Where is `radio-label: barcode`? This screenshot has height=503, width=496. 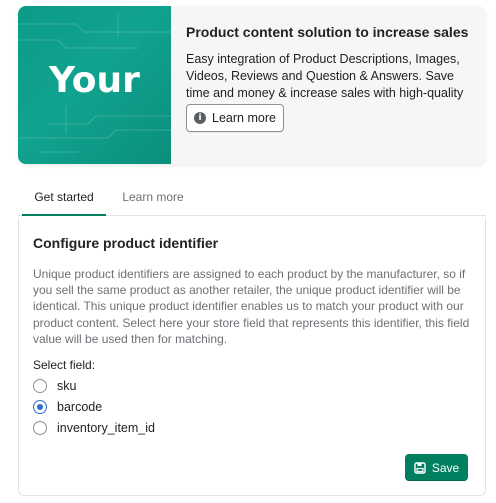
radio-label: barcode is located at coordinates (80, 407).